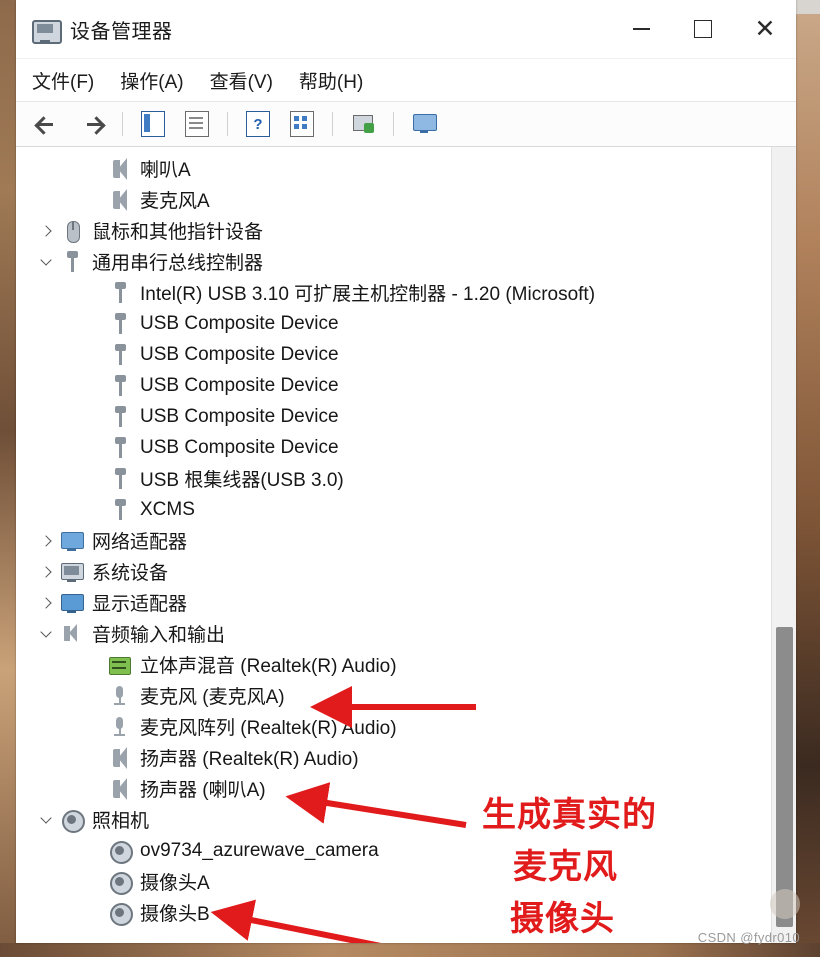 The height and width of the screenshot is (957, 820). I want to click on device-manager-icon, so click(46, 29).